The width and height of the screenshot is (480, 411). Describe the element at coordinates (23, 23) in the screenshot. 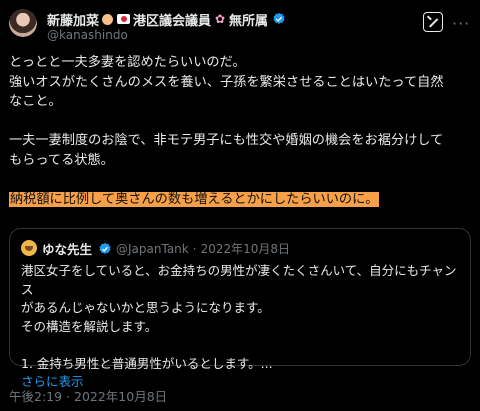

I see `author-avatar` at that location.